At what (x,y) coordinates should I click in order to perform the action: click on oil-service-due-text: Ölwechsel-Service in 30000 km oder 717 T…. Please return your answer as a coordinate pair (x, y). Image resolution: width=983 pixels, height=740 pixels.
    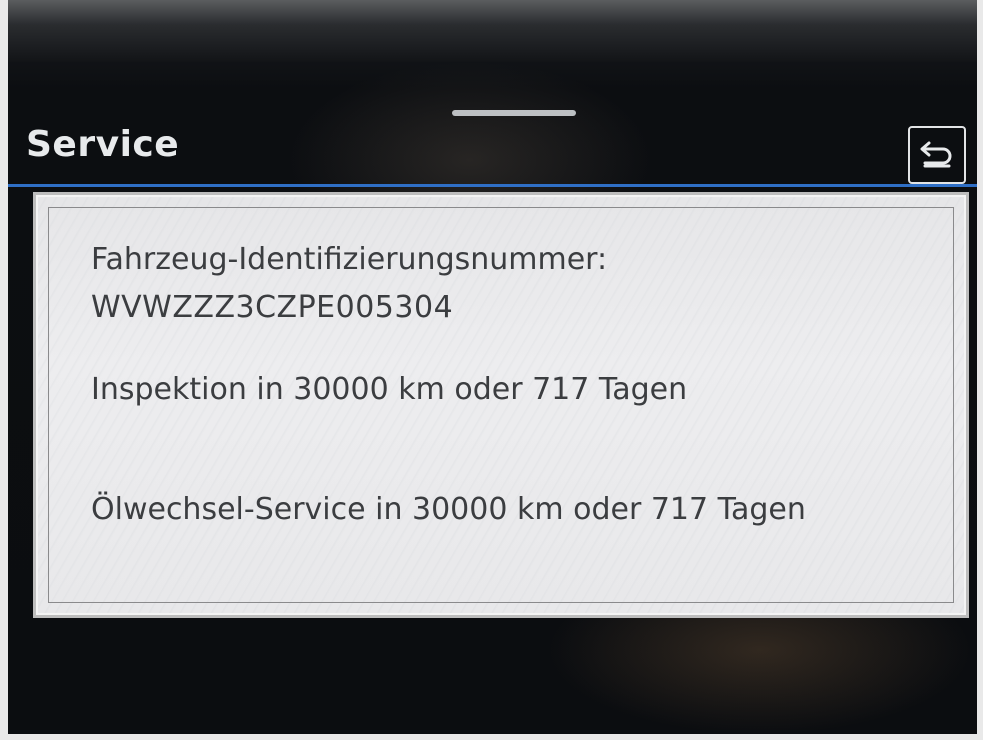
    Looking at the image, I should click on (448, 509).